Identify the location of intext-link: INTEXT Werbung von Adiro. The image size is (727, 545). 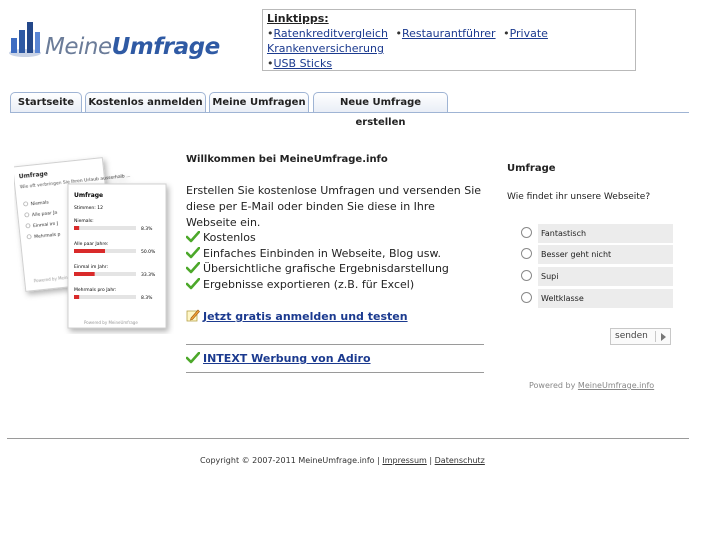
(287, 358).